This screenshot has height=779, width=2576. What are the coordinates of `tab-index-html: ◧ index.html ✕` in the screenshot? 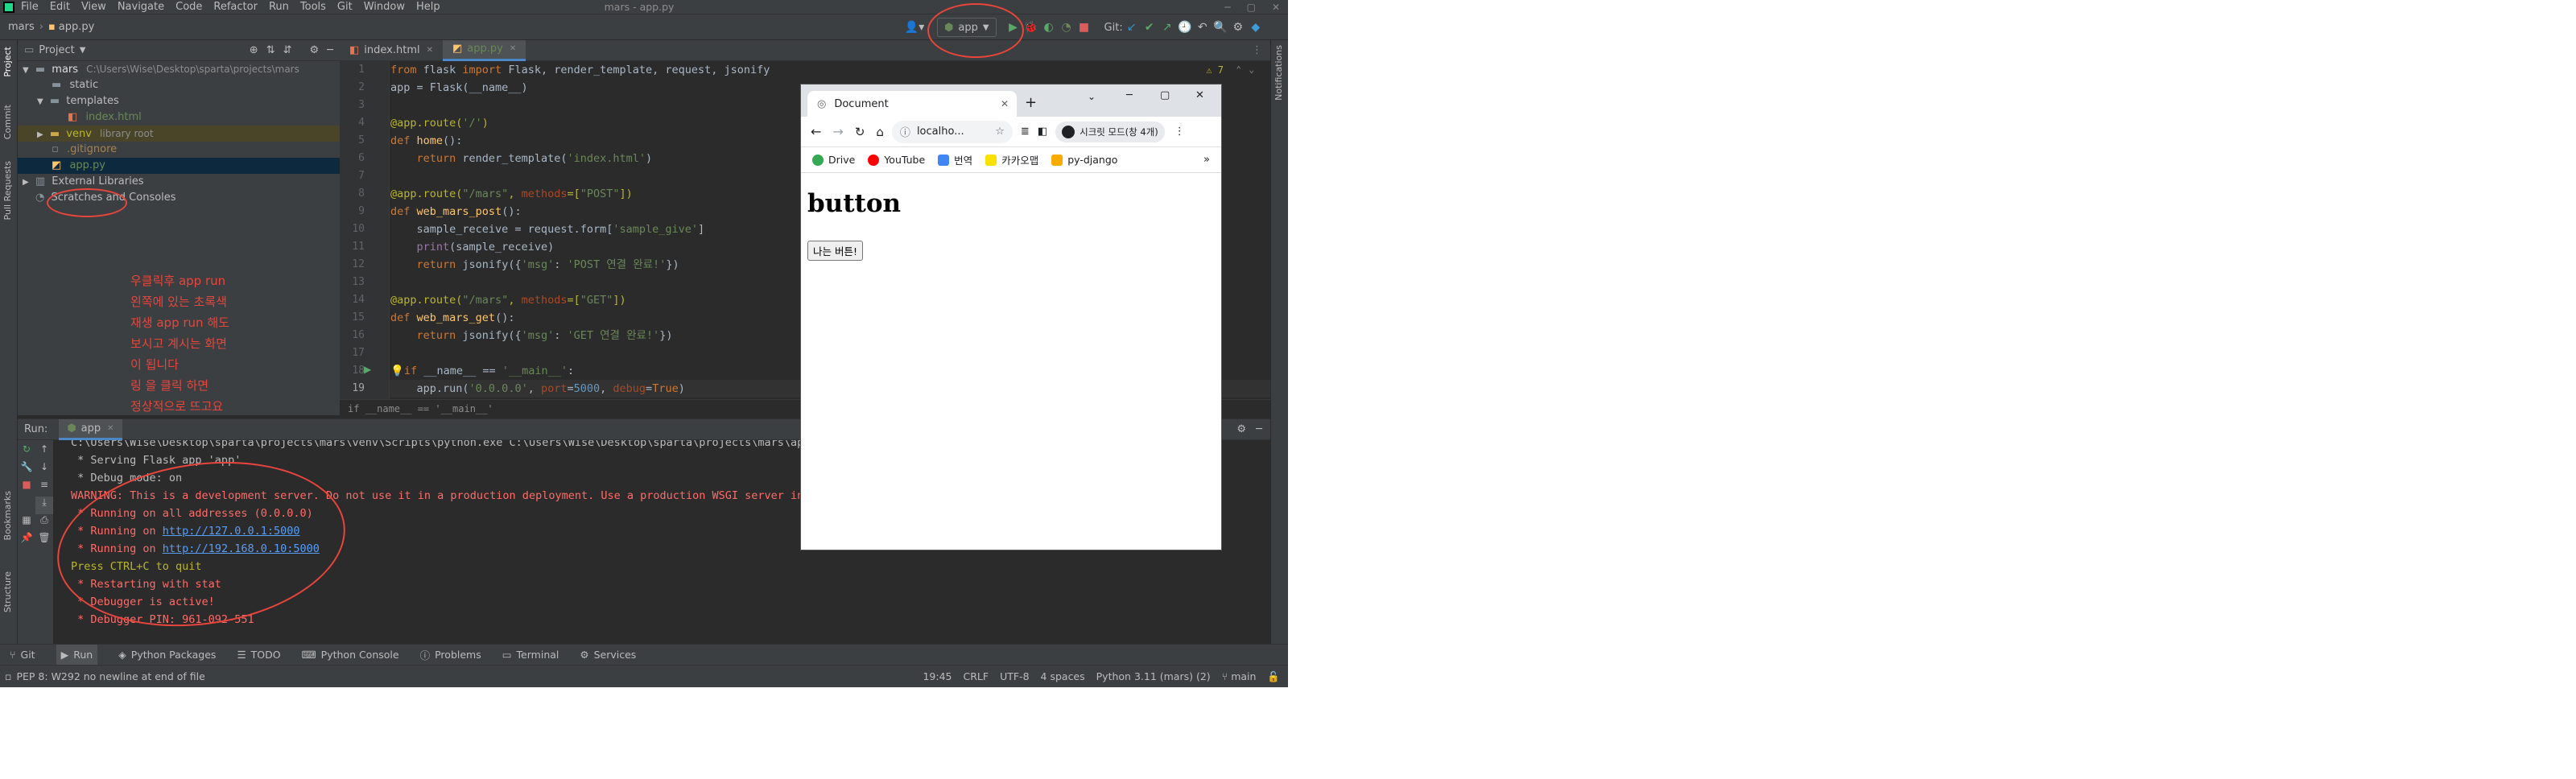 It's located at (391, 50).